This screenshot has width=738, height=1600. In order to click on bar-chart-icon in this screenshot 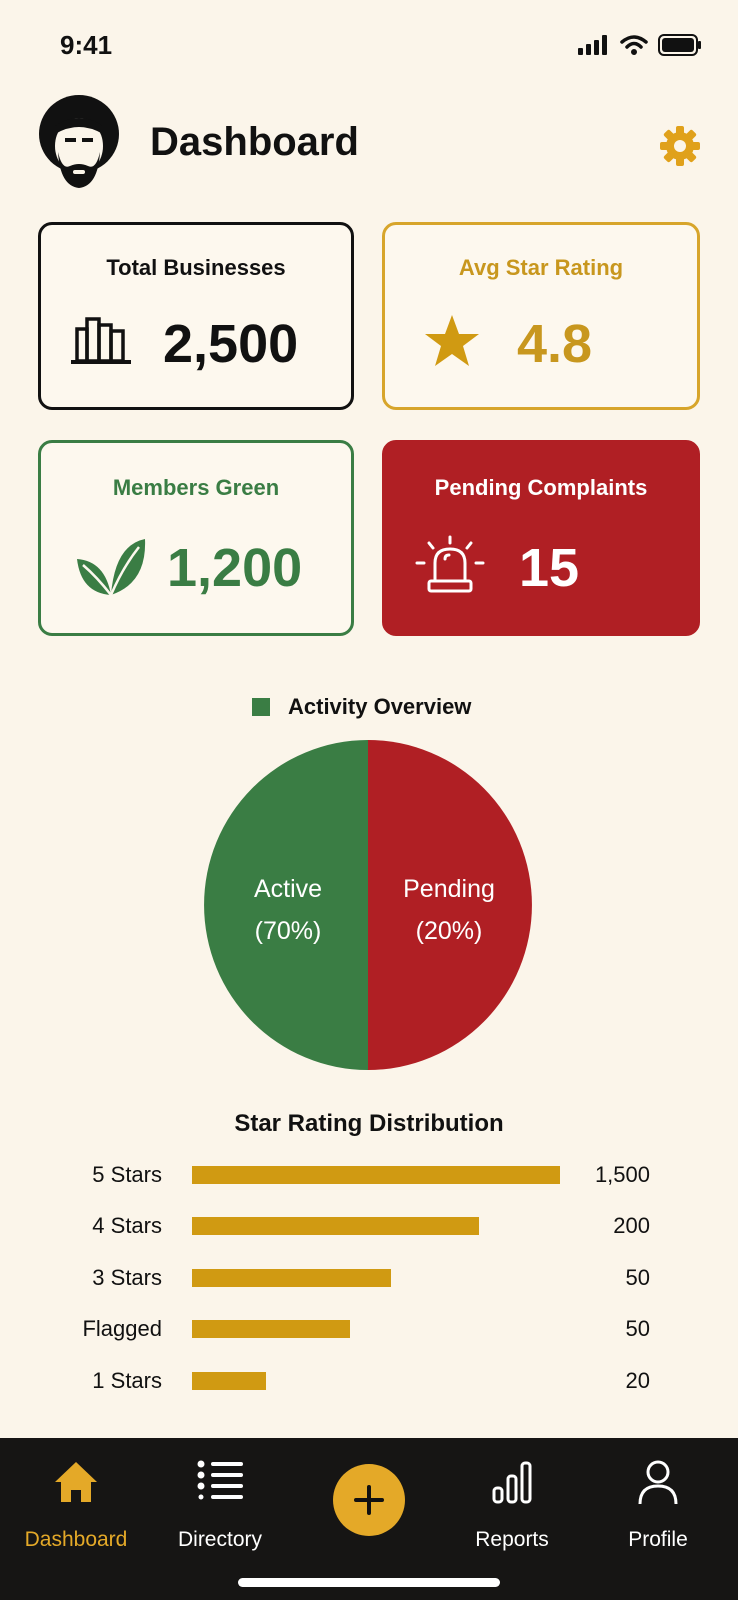, I will do `click(512, 1482)`.